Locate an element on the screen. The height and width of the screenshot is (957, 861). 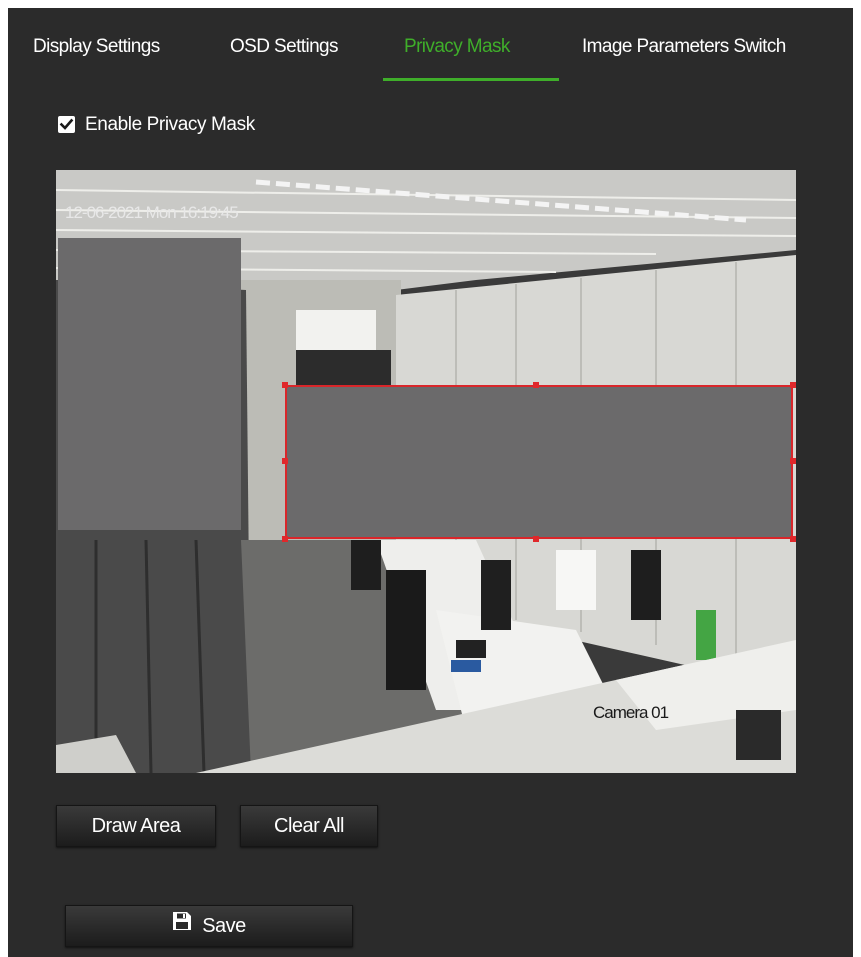
draw-area-button: Draw Area is located at coordinates (136, 826).